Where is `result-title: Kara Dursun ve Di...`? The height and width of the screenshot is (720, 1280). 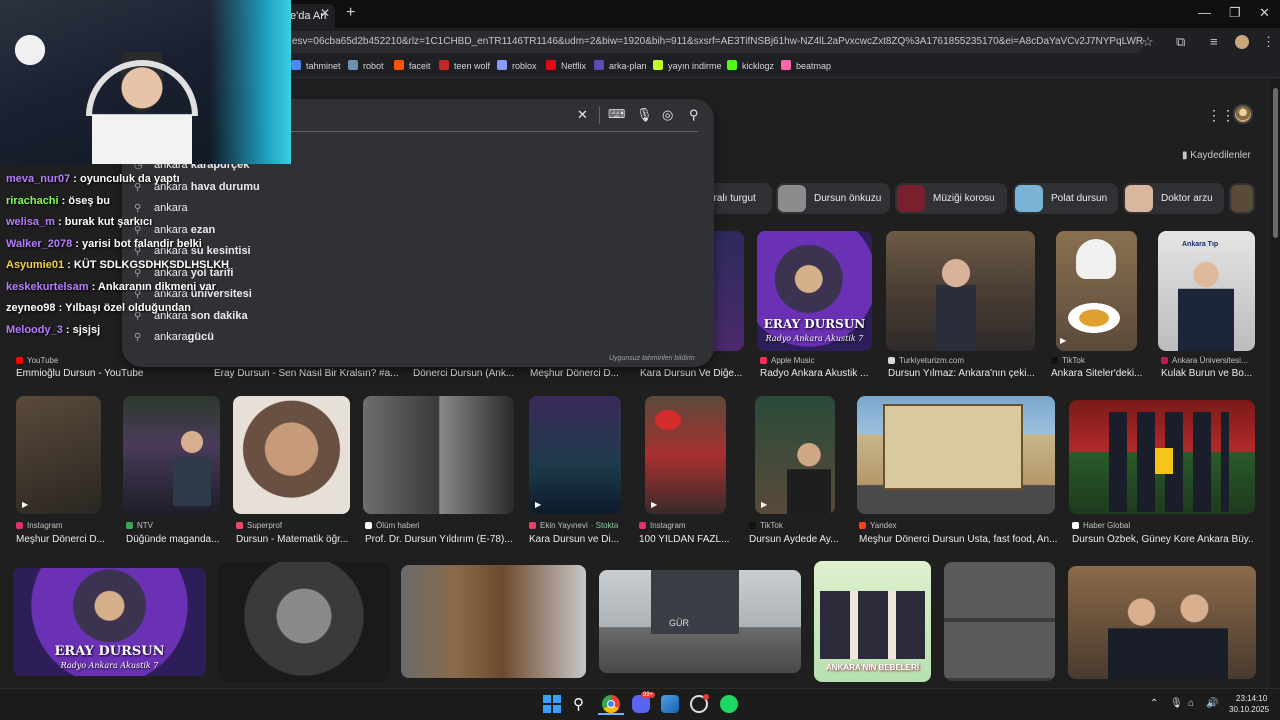
result-title: Kara Dursun ve Di... is located at coordinates (574, 539).